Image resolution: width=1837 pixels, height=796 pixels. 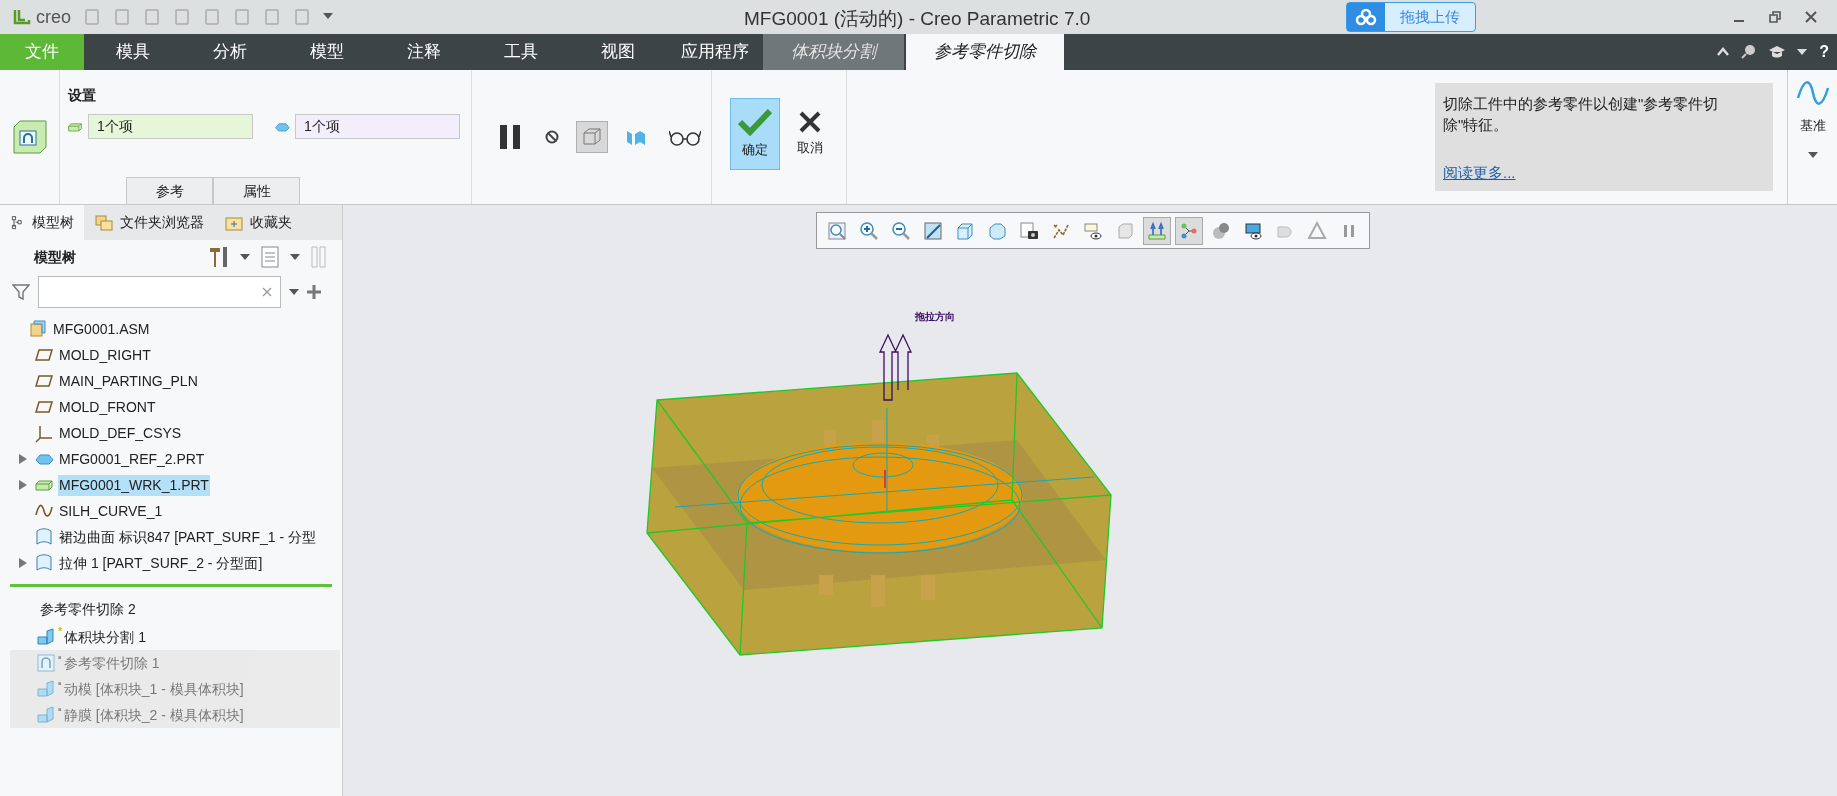 I want to click on collapse-icon, so click(x=1723, y=52).